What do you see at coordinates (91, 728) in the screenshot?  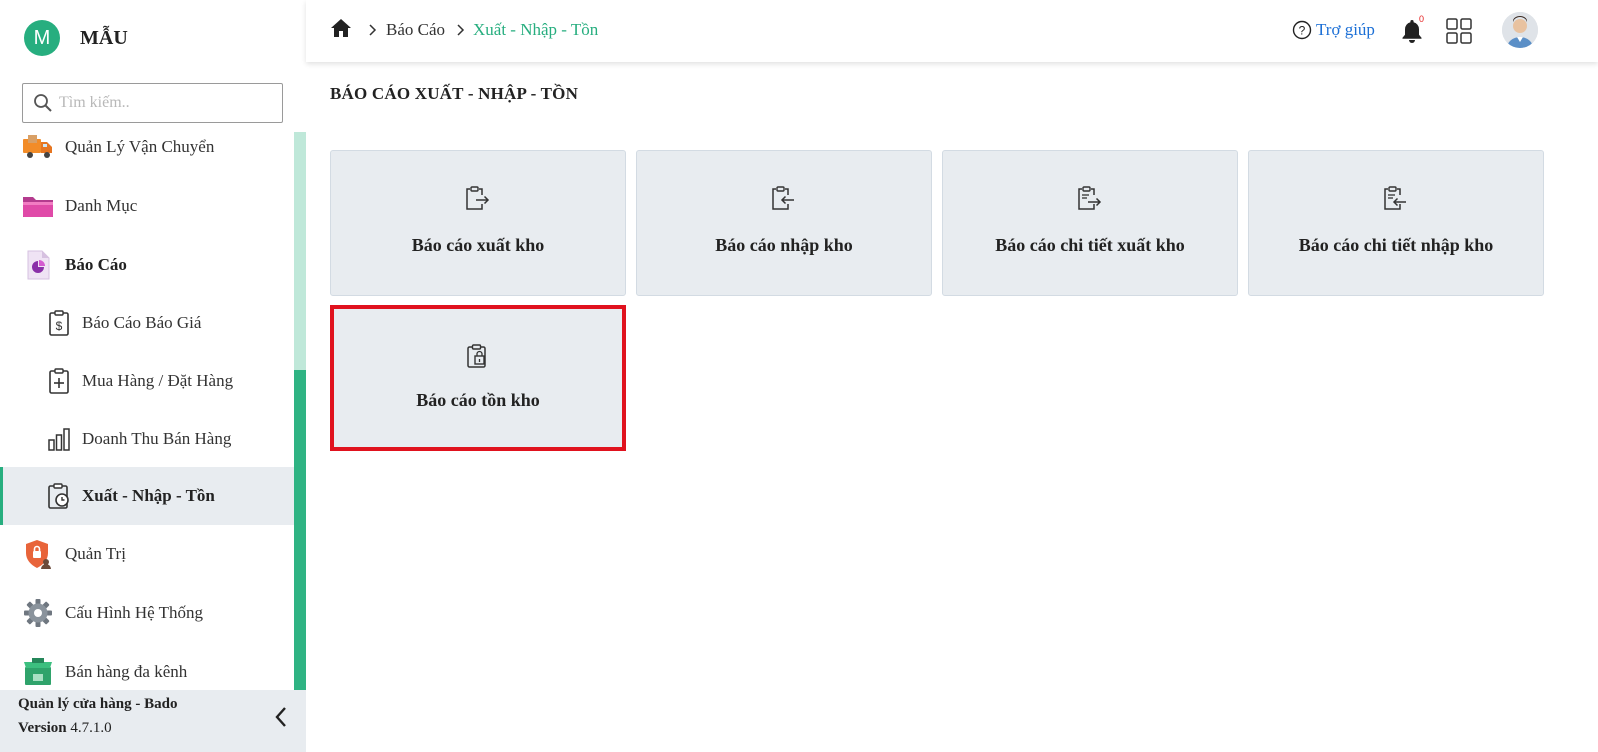 I see `version-number: 4.7.1.0` at bounding box center [91, 728].